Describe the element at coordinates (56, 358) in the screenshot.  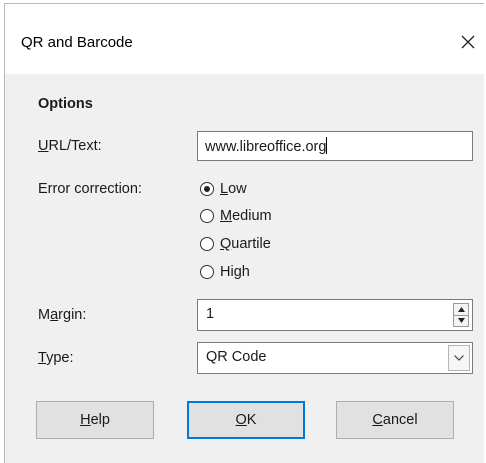
I see `type-label: Type:` at that location.